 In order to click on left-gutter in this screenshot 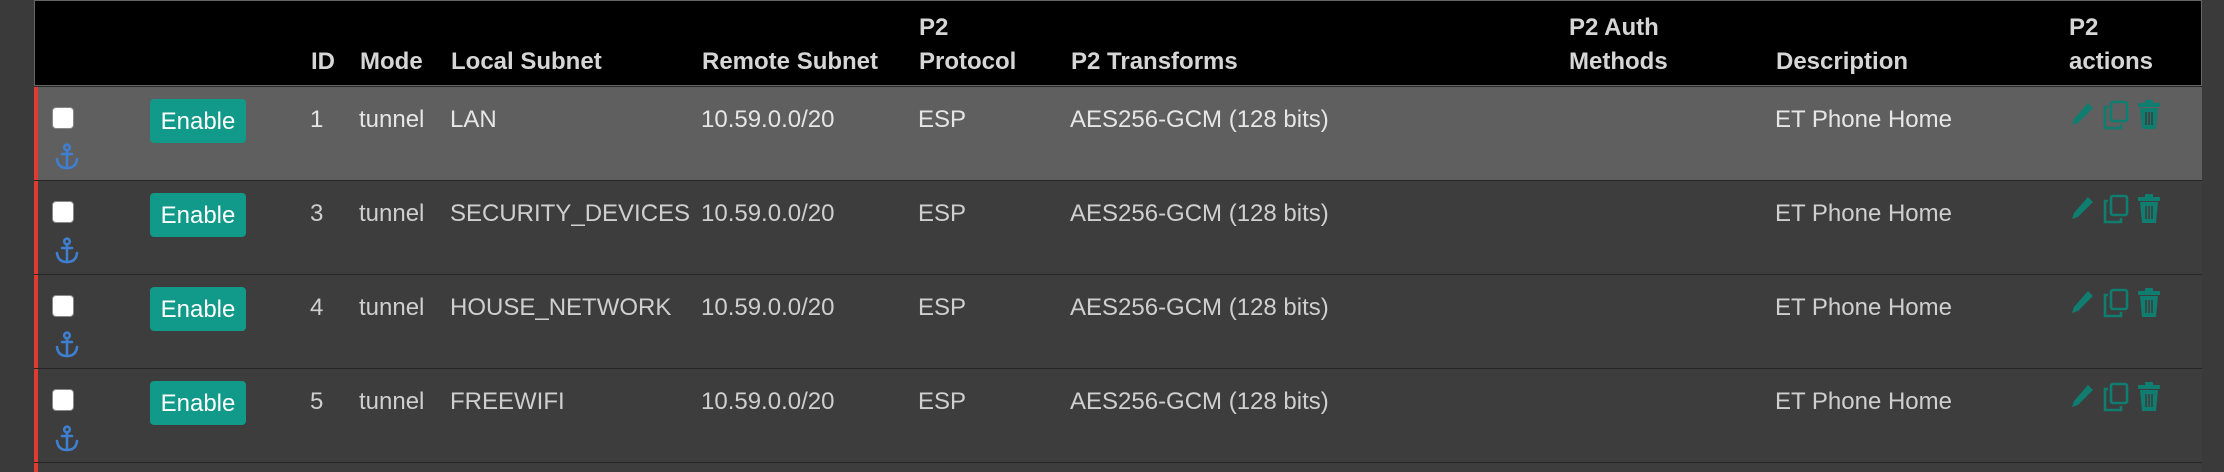, I will do `click(17, 236)`.